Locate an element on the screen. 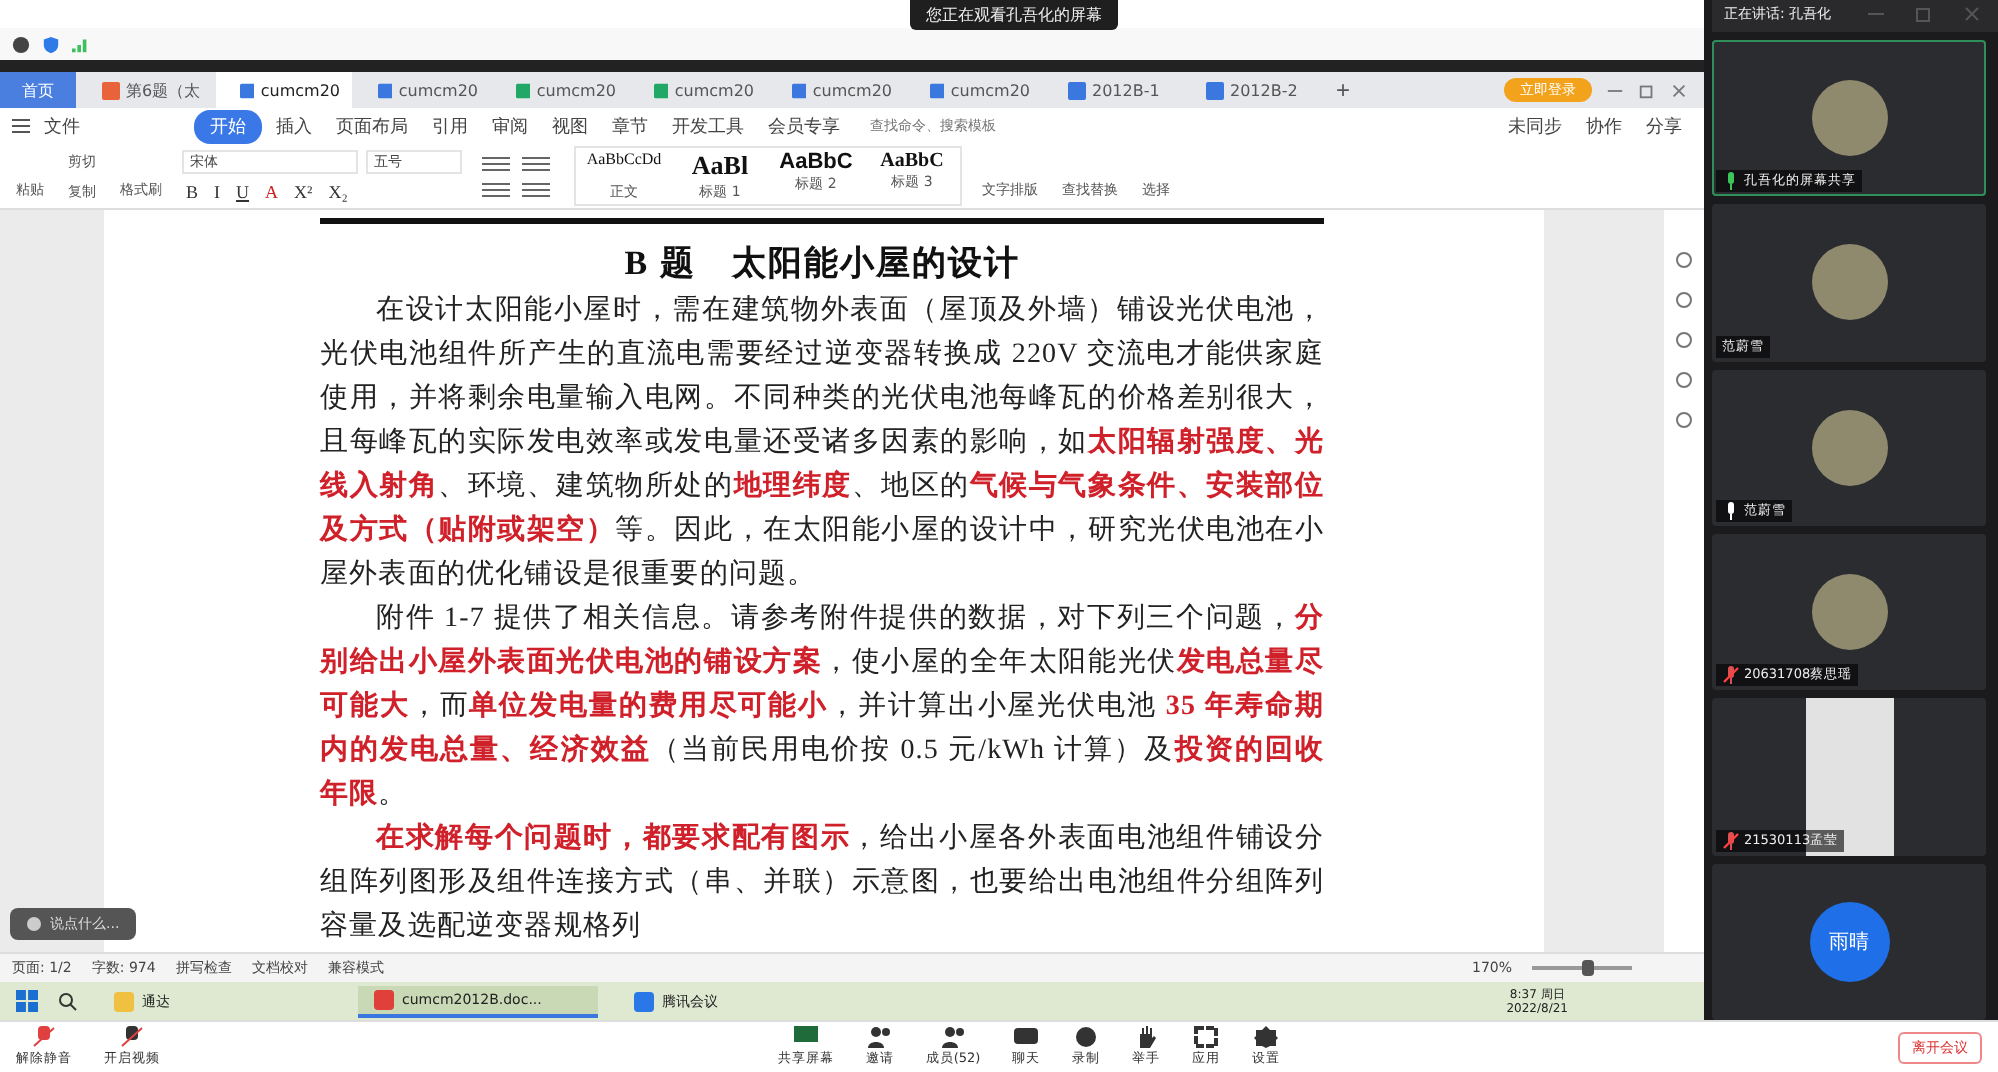 This screenshot has width=1998, height=1072. gear-icon is located at coordinates (1266, 1037).